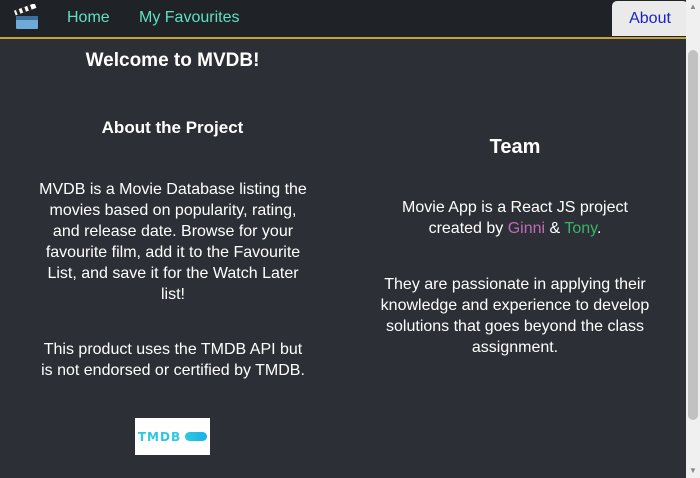 The height and width of the screenshot is (478, 700). Describe the element at coordinates (555, 228) in the screenshot. I see `team-intro-joiner: &` at that location.